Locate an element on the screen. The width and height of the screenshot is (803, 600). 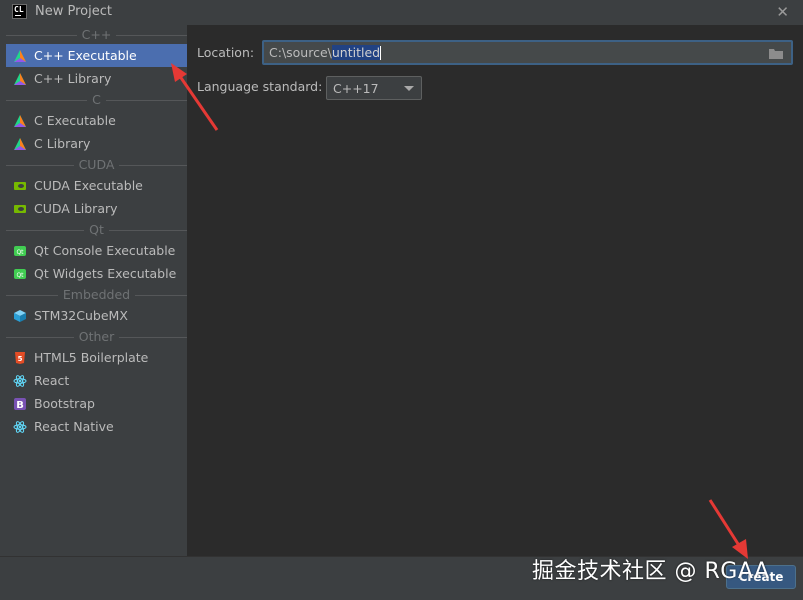
window-title: New Project is located at coordinates (73, 11).